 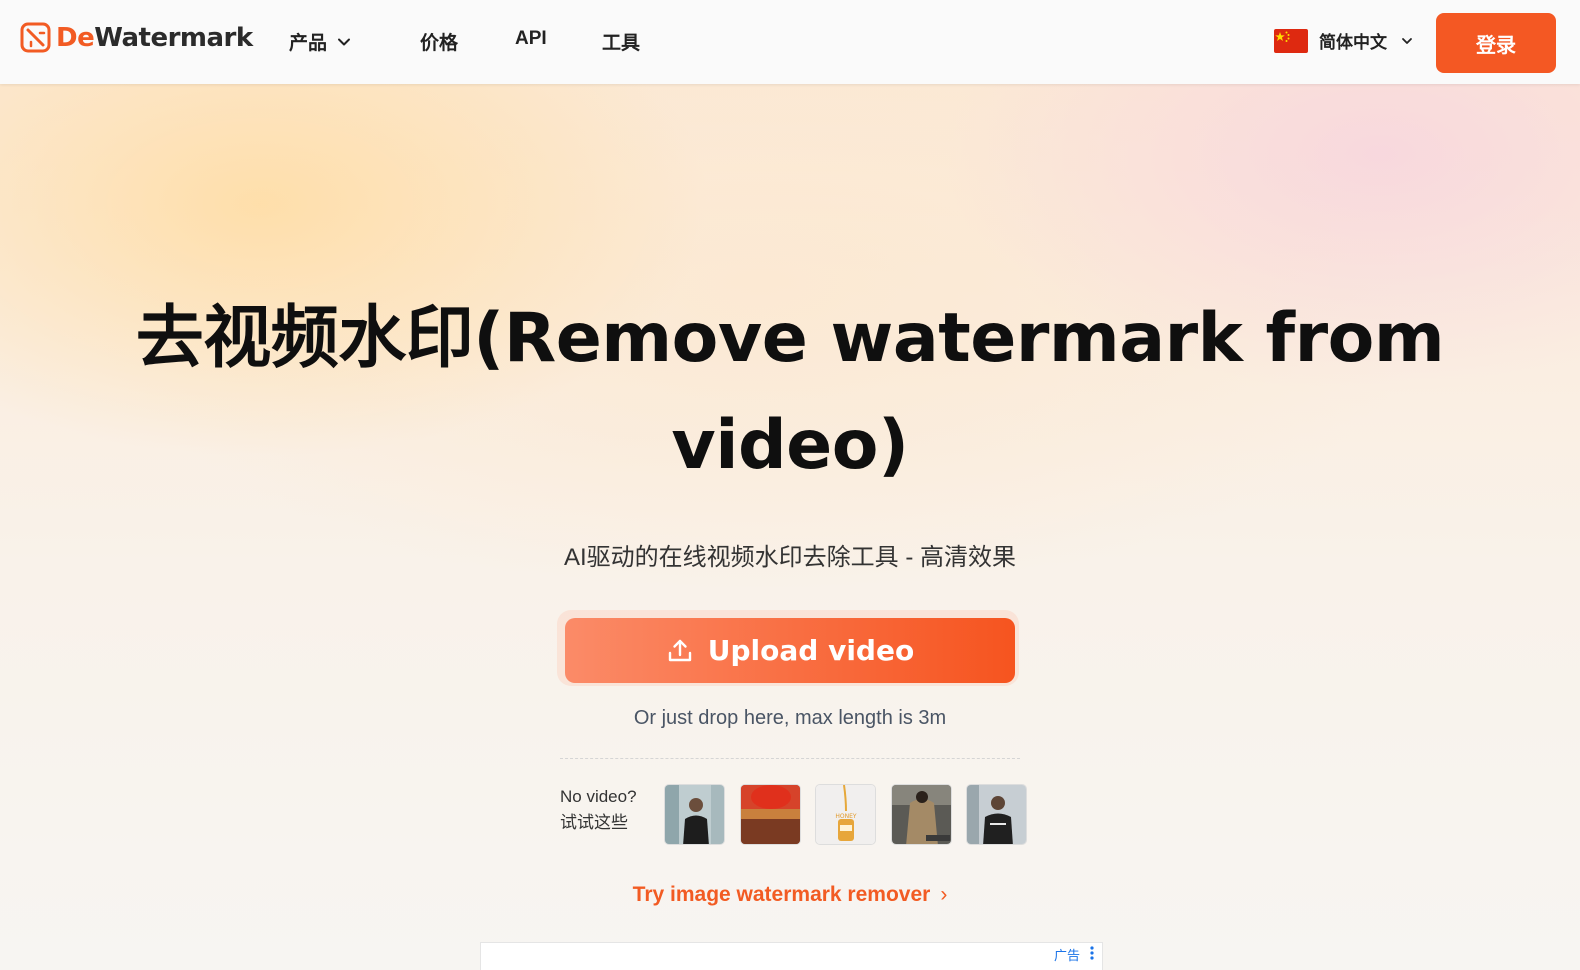 What do you see at coordinates (679, 650) in the screenshot?
I see `upload-icon` at bounding box center [679, 650].